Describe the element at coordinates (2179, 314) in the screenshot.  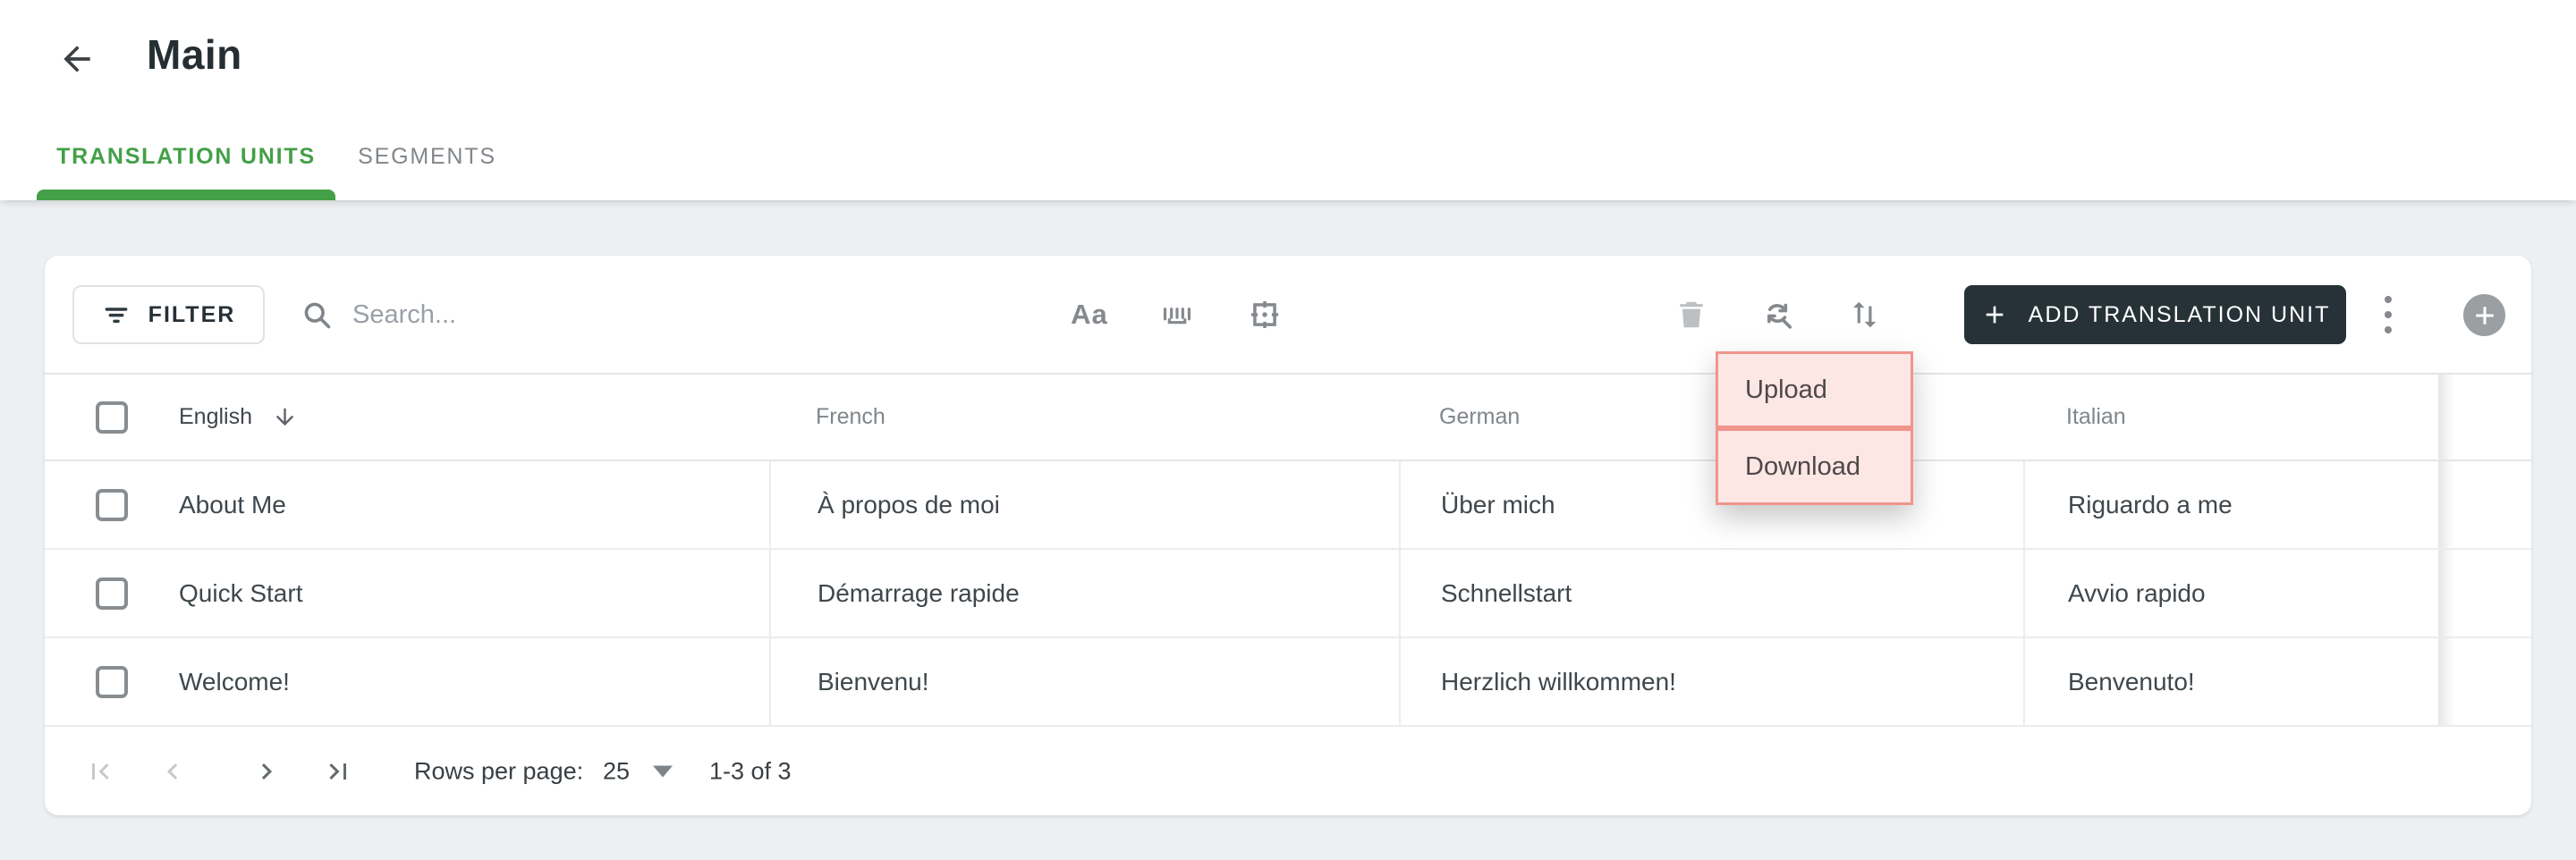
I see `add-translation-unit-label: ADD TRANSLATION UNIT` at that location.